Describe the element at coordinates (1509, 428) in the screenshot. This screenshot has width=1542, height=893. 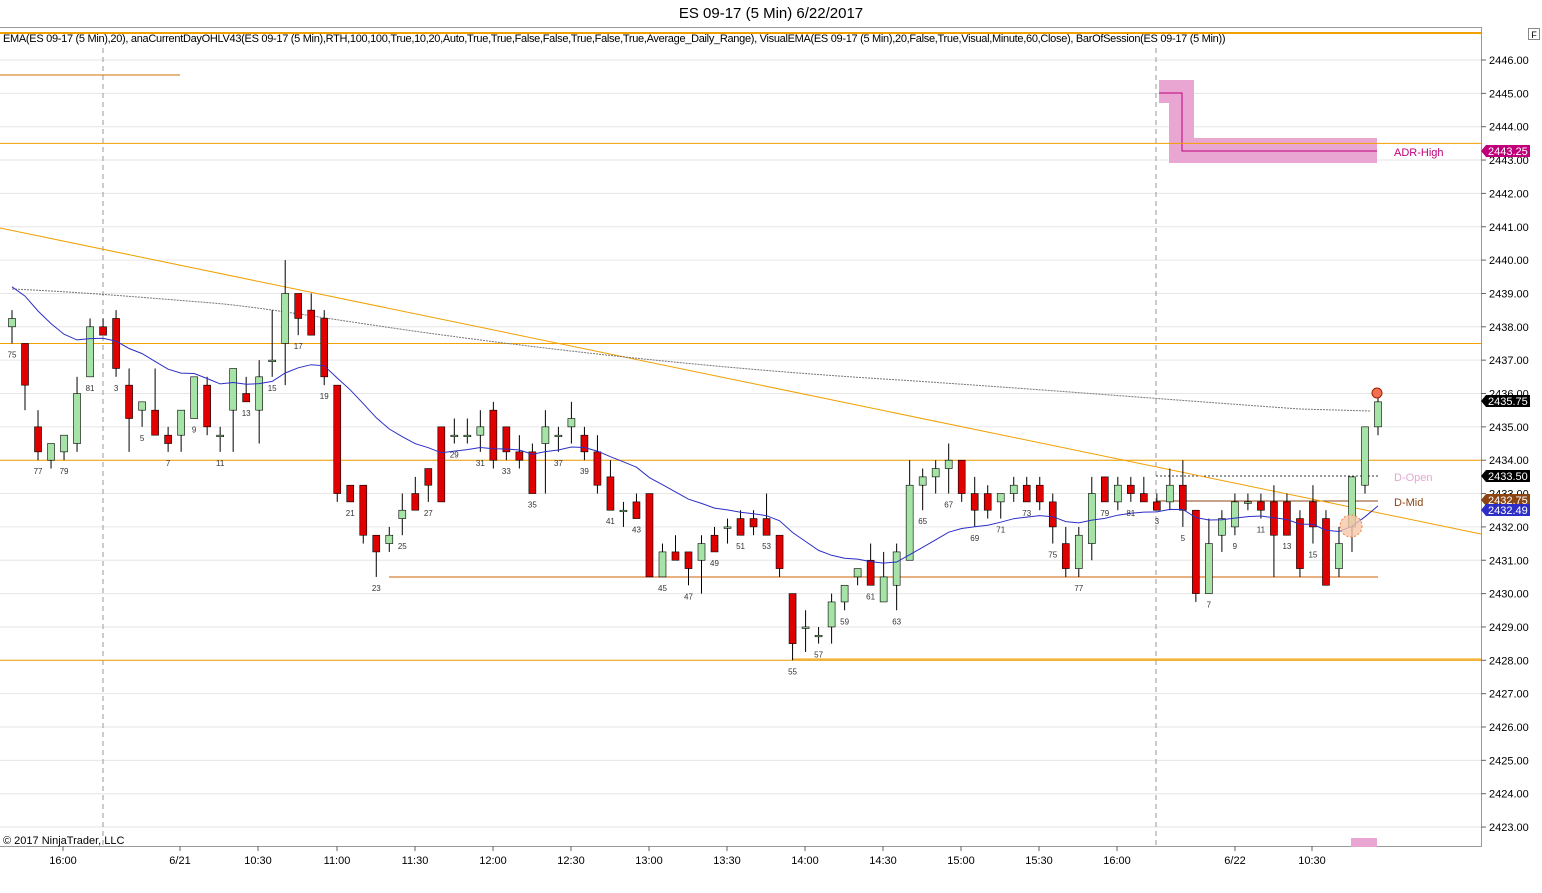
I see `price-tick-label: 2435.00` at that location.